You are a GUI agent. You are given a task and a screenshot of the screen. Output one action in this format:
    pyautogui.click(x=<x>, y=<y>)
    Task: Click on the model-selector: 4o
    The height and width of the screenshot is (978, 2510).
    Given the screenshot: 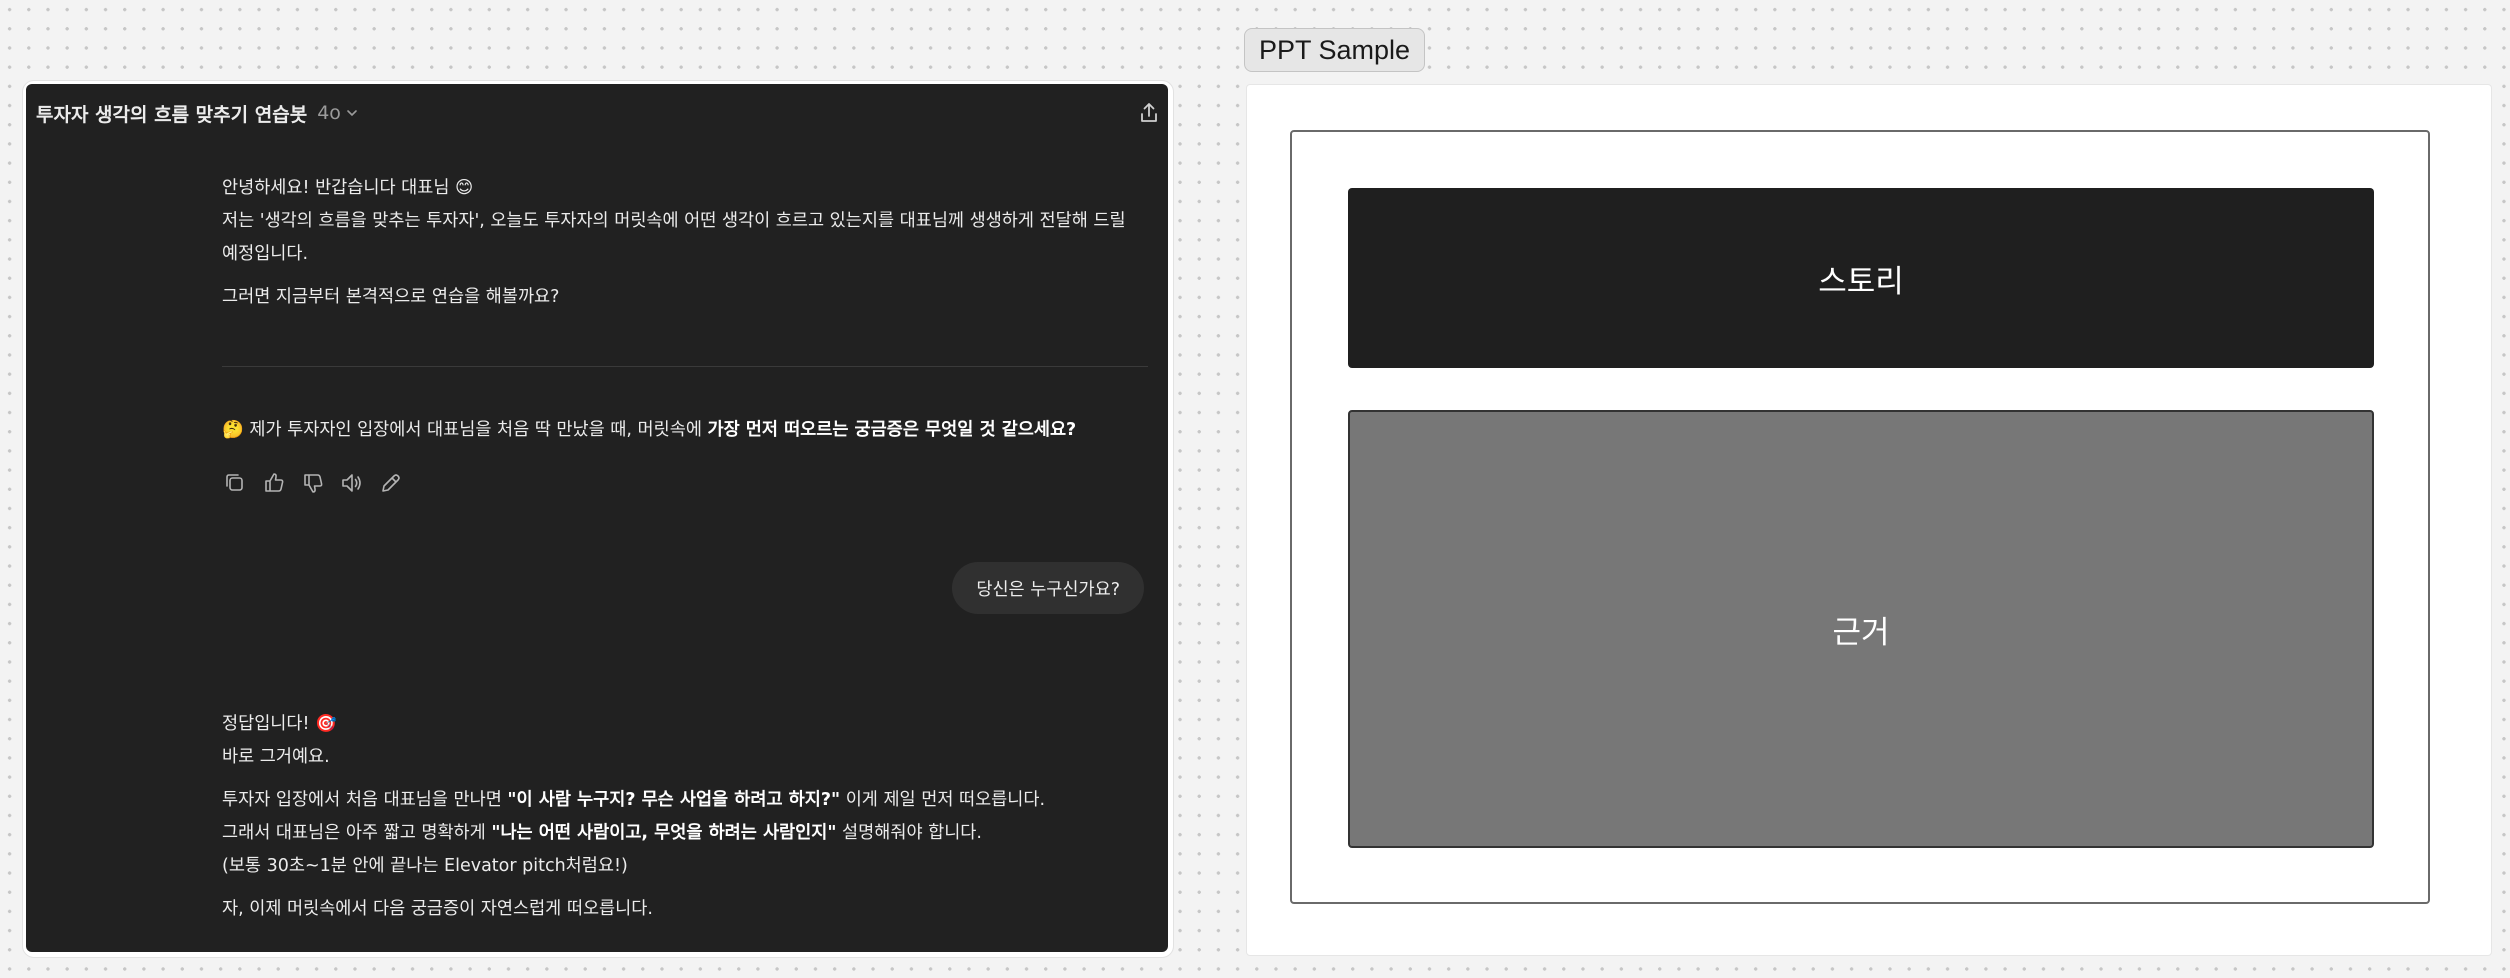 What is the action you would take?
    pyautogui.click(x=329, y=113)
    